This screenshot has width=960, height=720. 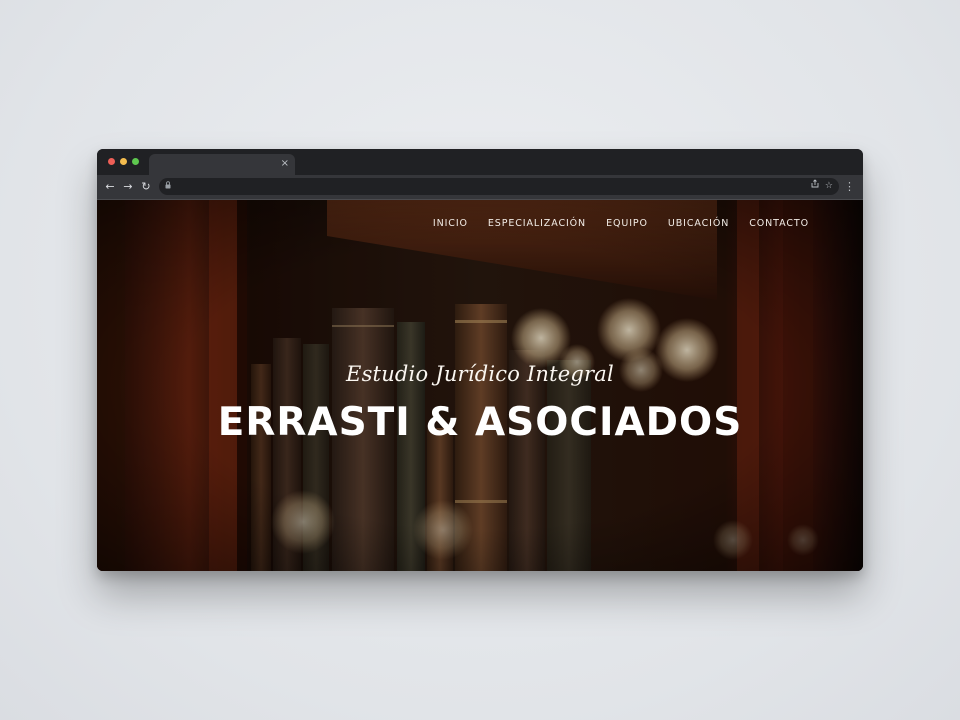 I want to click on tab-close-icon: ×, so click(x=285, y=164).